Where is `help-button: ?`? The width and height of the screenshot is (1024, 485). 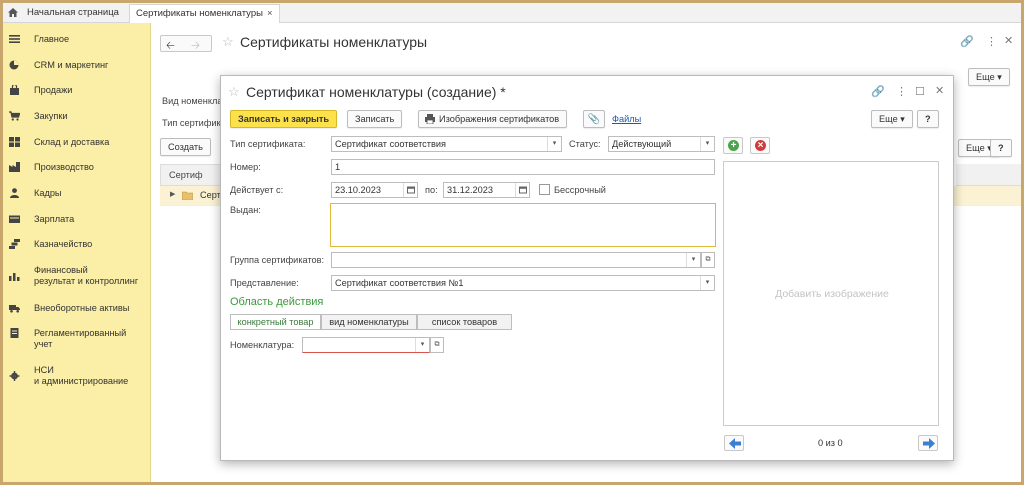
help-button: ? is located at coordinates (928, 119).